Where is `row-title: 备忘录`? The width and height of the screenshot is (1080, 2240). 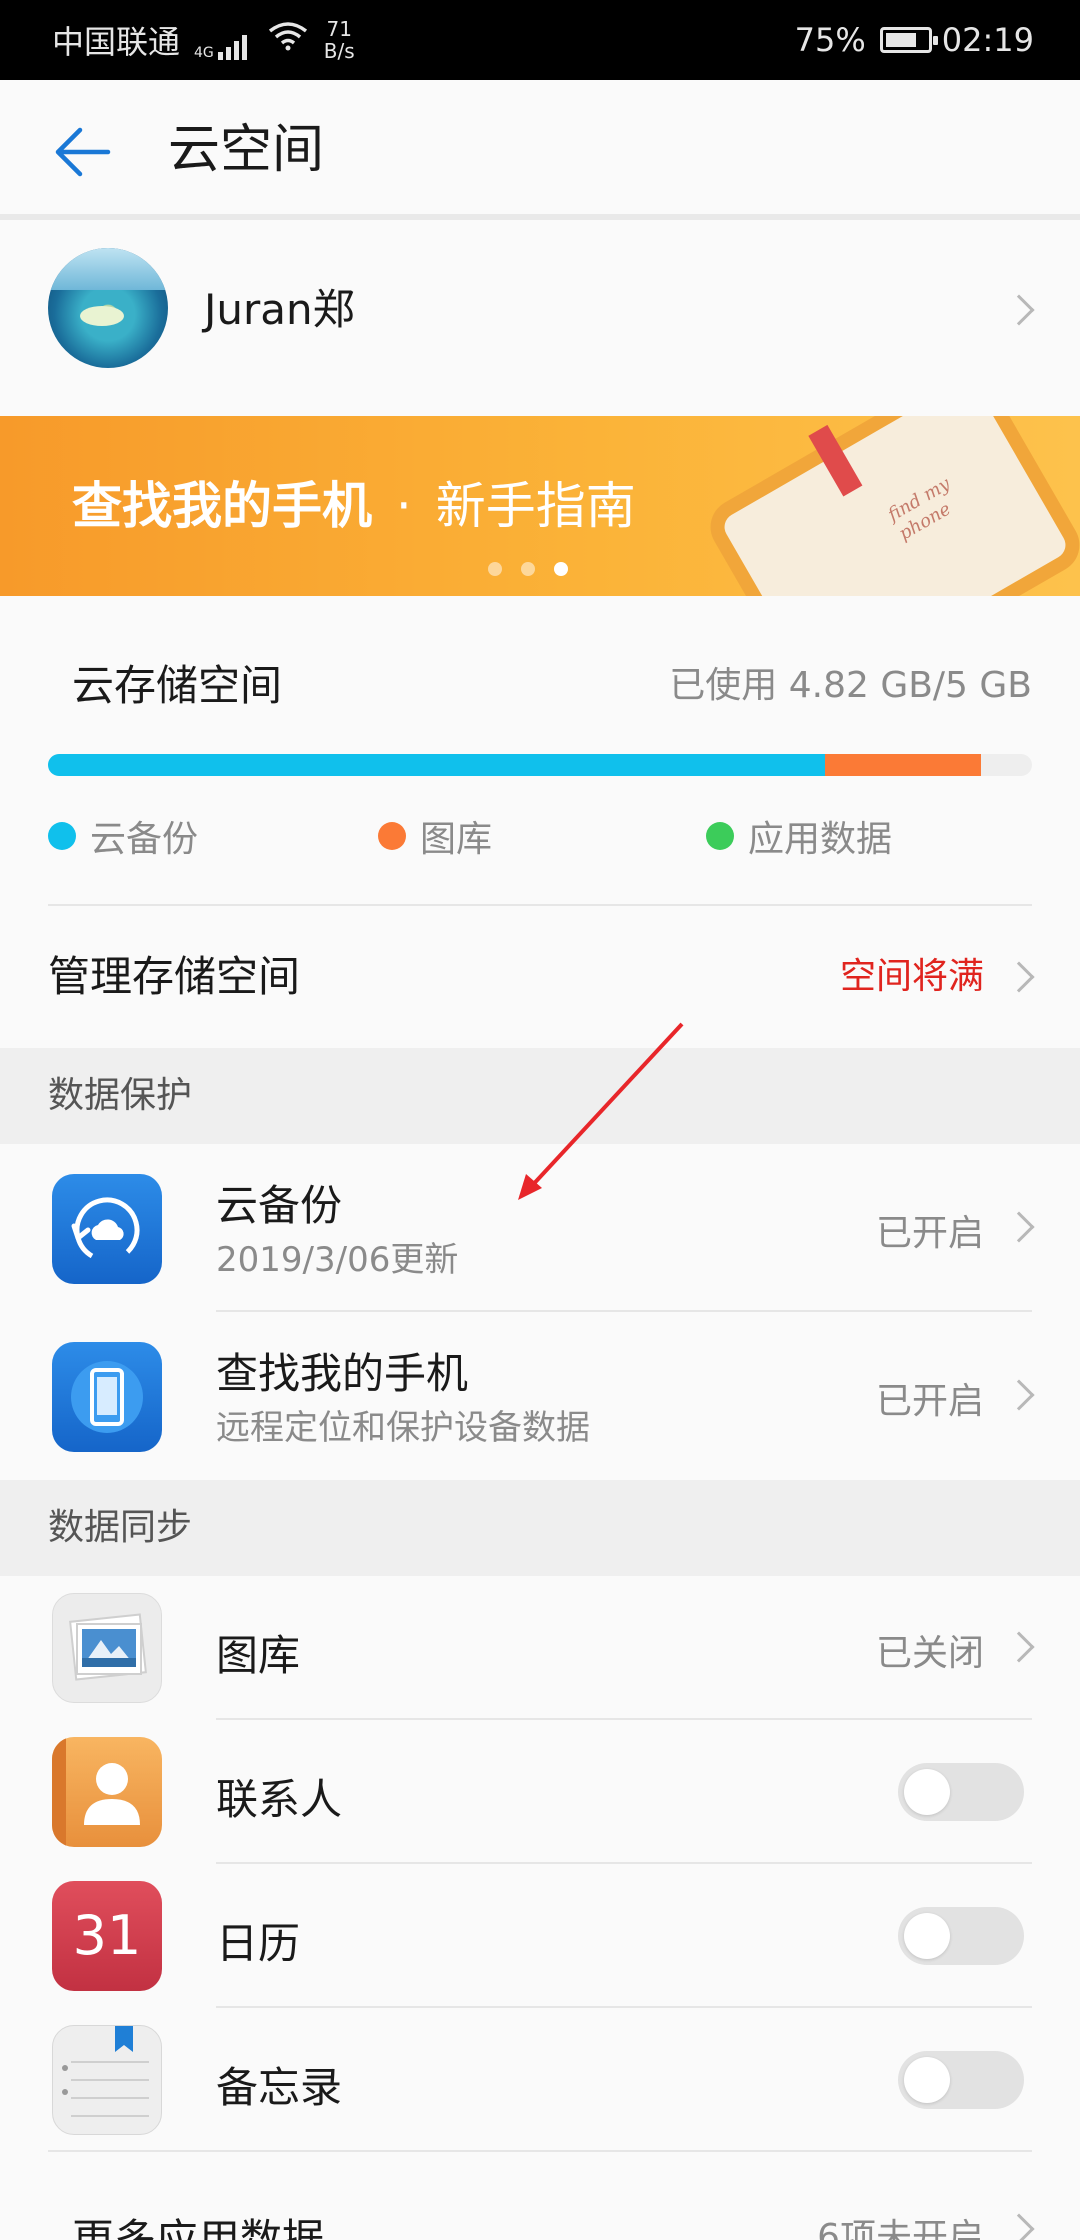 row-title: 备忘录 is located at coordinates (279, 2087).